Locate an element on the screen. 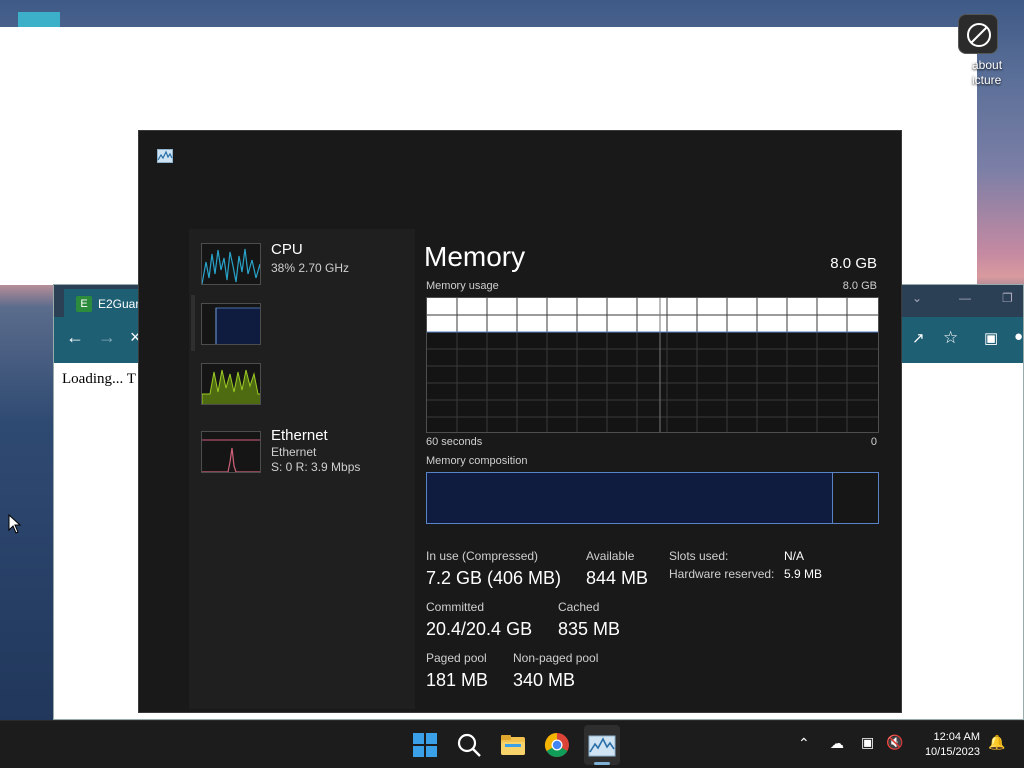  tab-list-chevron-icon: ⌄ is located at coordinates (917, 298).